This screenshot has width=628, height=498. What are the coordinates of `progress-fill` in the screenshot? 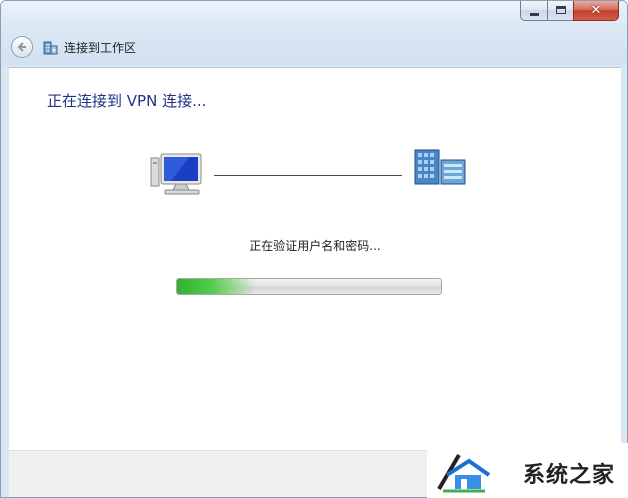 It's located at (217, 286).